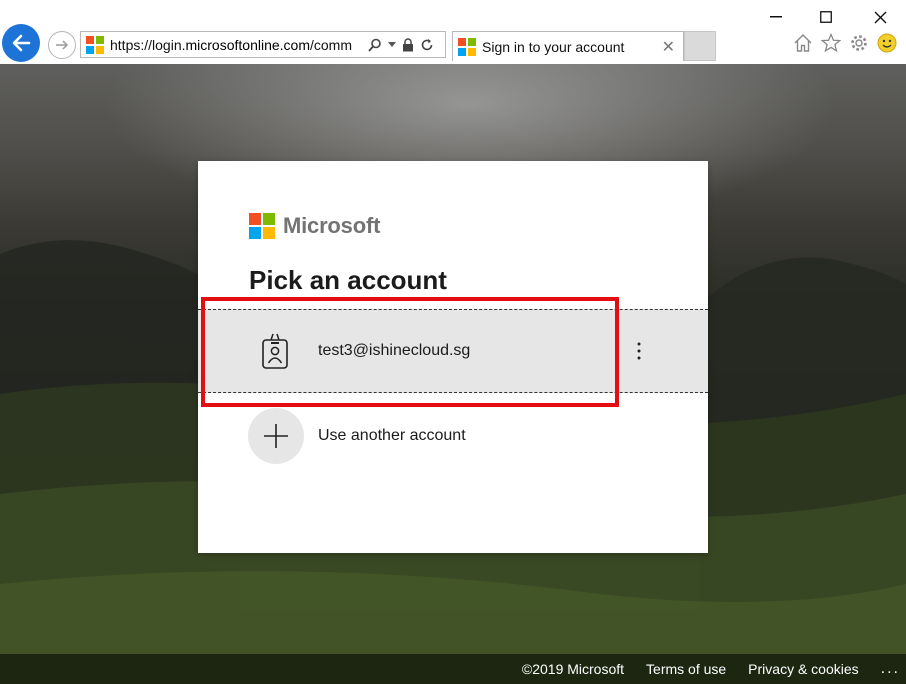 The image size is (906, 684). Describe the element at coordinates (392, 435) in the screenshot. I see `use-another-account-label: Use another account` at that location.